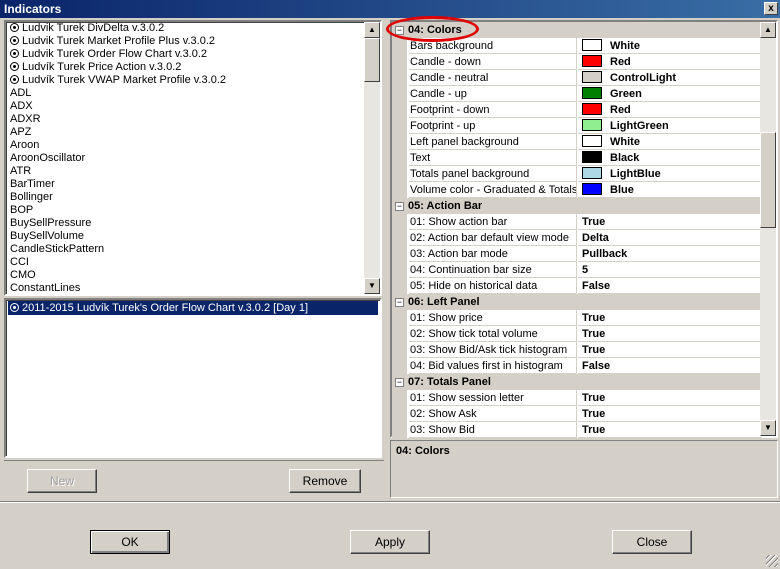 This screenshot has height=569, width=780. What do you see at coordinates (577, 318) in the screenshot?
I see `property-row: 01: Show price True` at bounding box center [577, 318].